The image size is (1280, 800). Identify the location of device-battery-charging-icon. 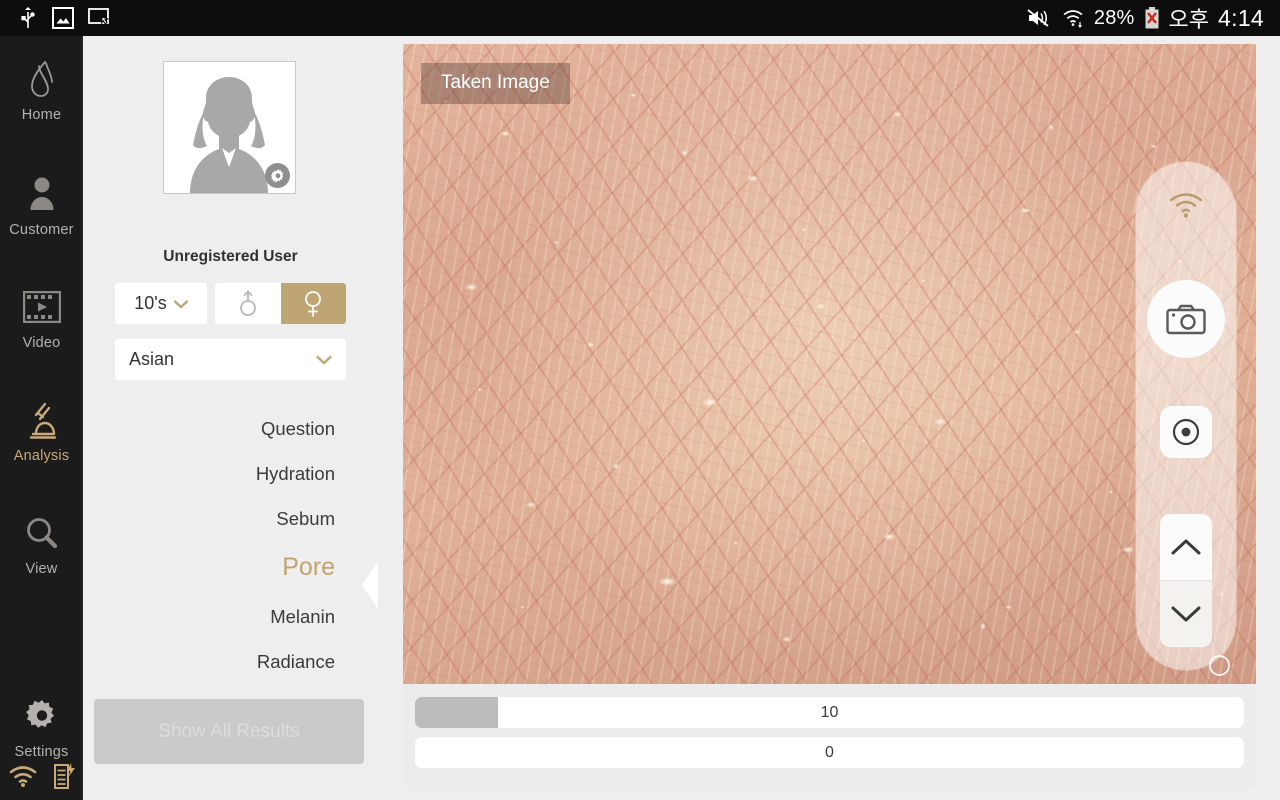
(64, 776).